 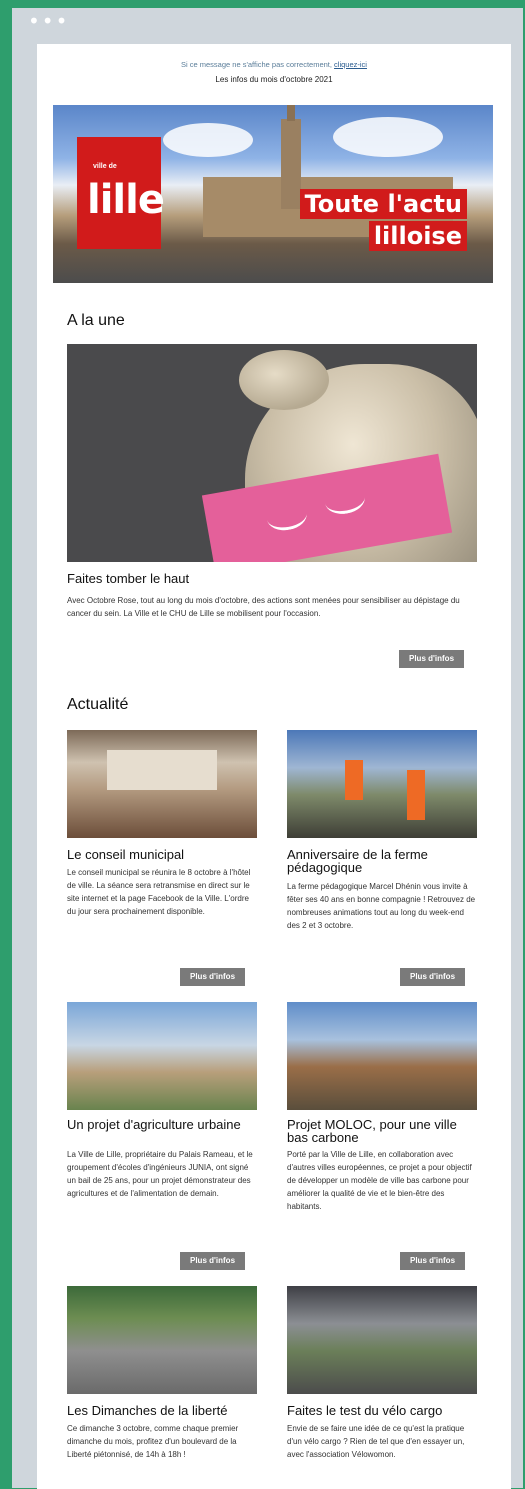 What do you see at coordinates (48, 21) in the screenshot?
I see `window-menu-dots: •••` at bounding box center [48, 21].